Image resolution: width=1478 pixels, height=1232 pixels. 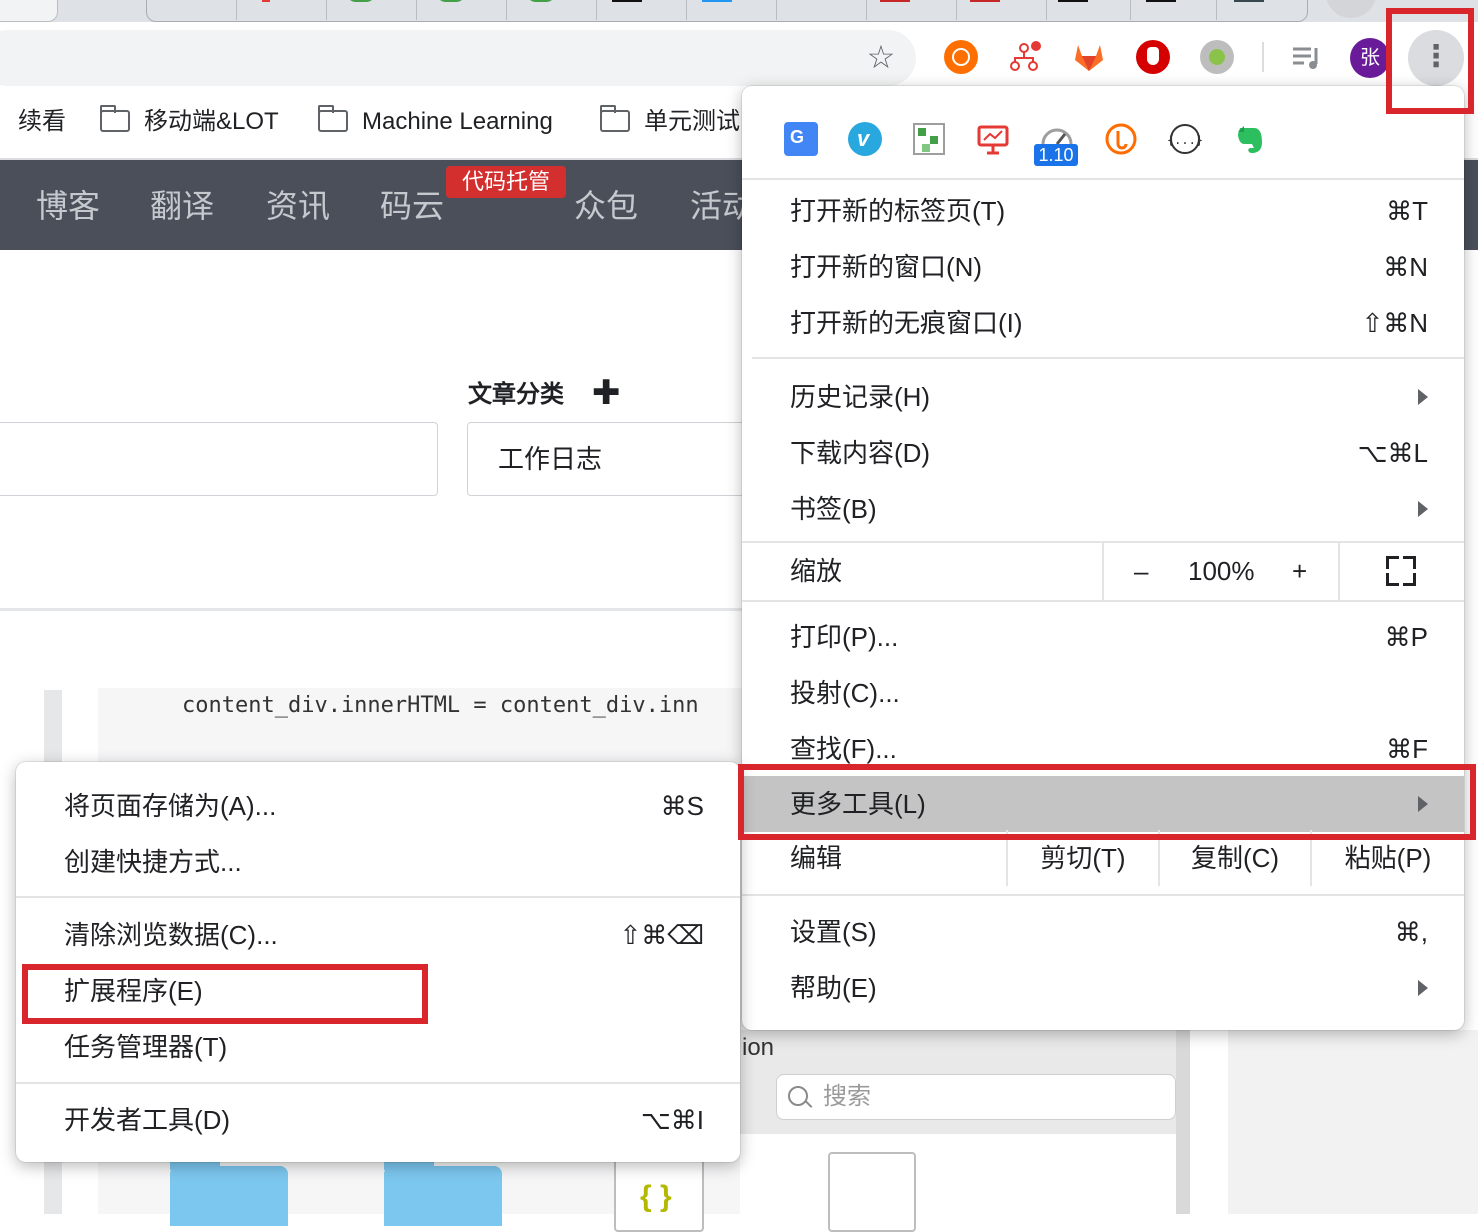 I want to click on extension-version-badge: 1.10, so click(x=1056, y=155).